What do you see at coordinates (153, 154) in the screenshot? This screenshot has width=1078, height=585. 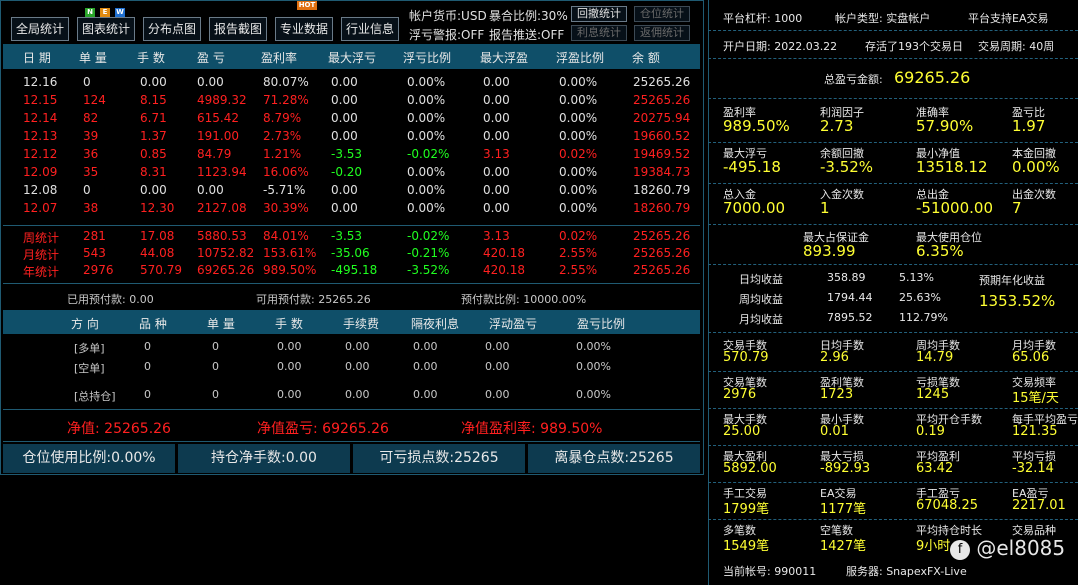 I see `table-cell: 0.85` at bounding box center [153, 154].